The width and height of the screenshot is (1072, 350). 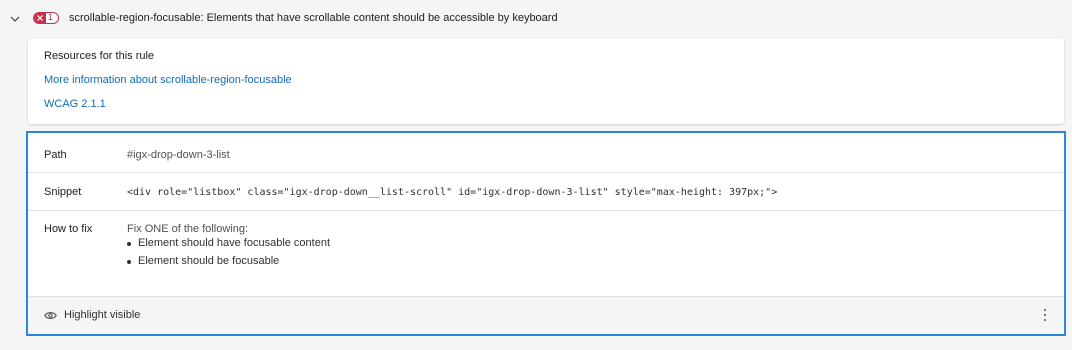 I want to click on failure-count: 1, so click(x=51, y=17).